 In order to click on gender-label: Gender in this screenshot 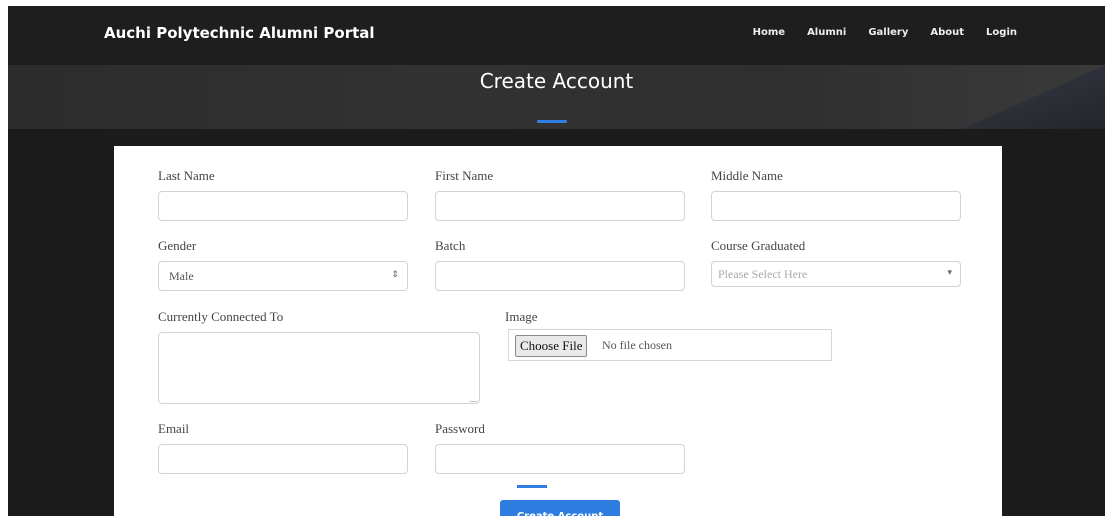, I will do `click(177, 245)`.